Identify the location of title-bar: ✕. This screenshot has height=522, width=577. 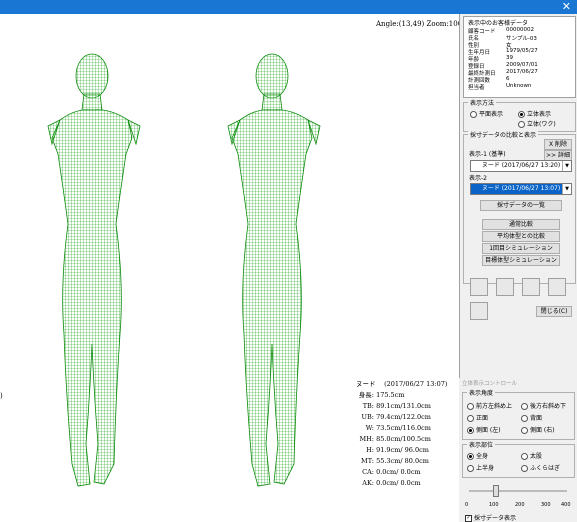
(288, 7).